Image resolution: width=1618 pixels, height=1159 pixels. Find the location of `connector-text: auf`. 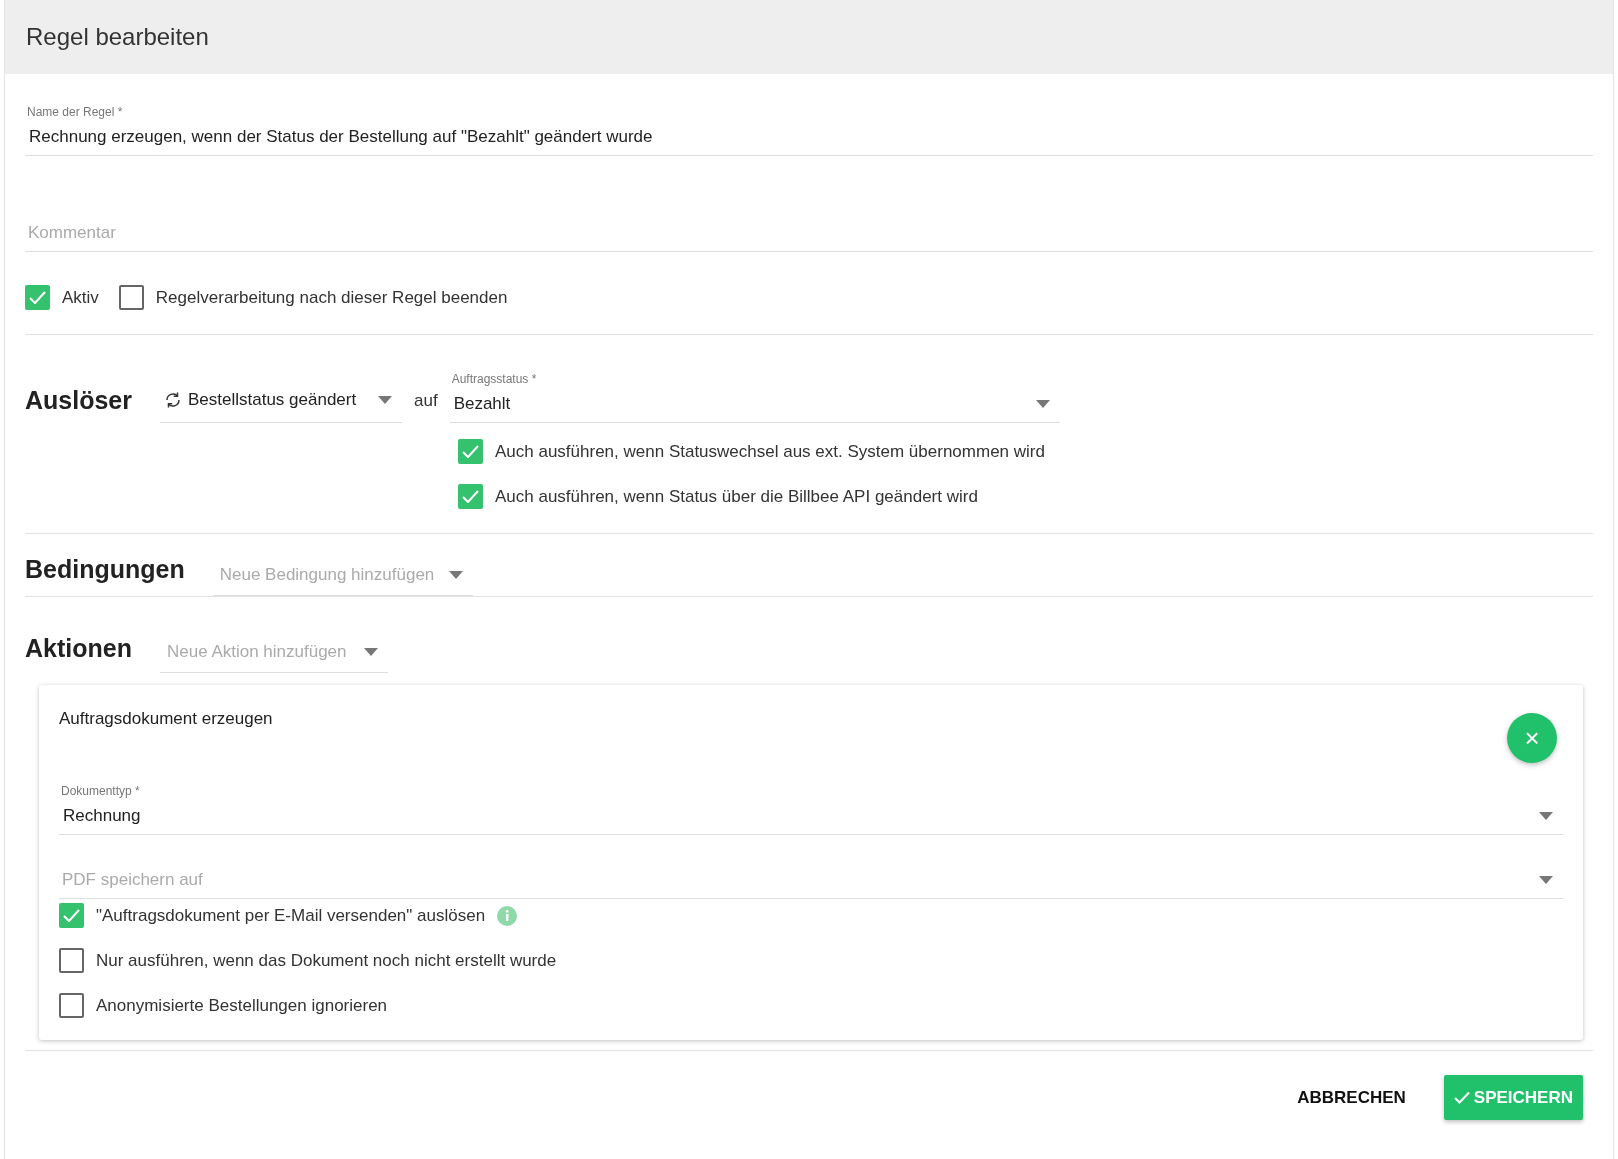

connector-text: auf is located at coordinates (426, 401).